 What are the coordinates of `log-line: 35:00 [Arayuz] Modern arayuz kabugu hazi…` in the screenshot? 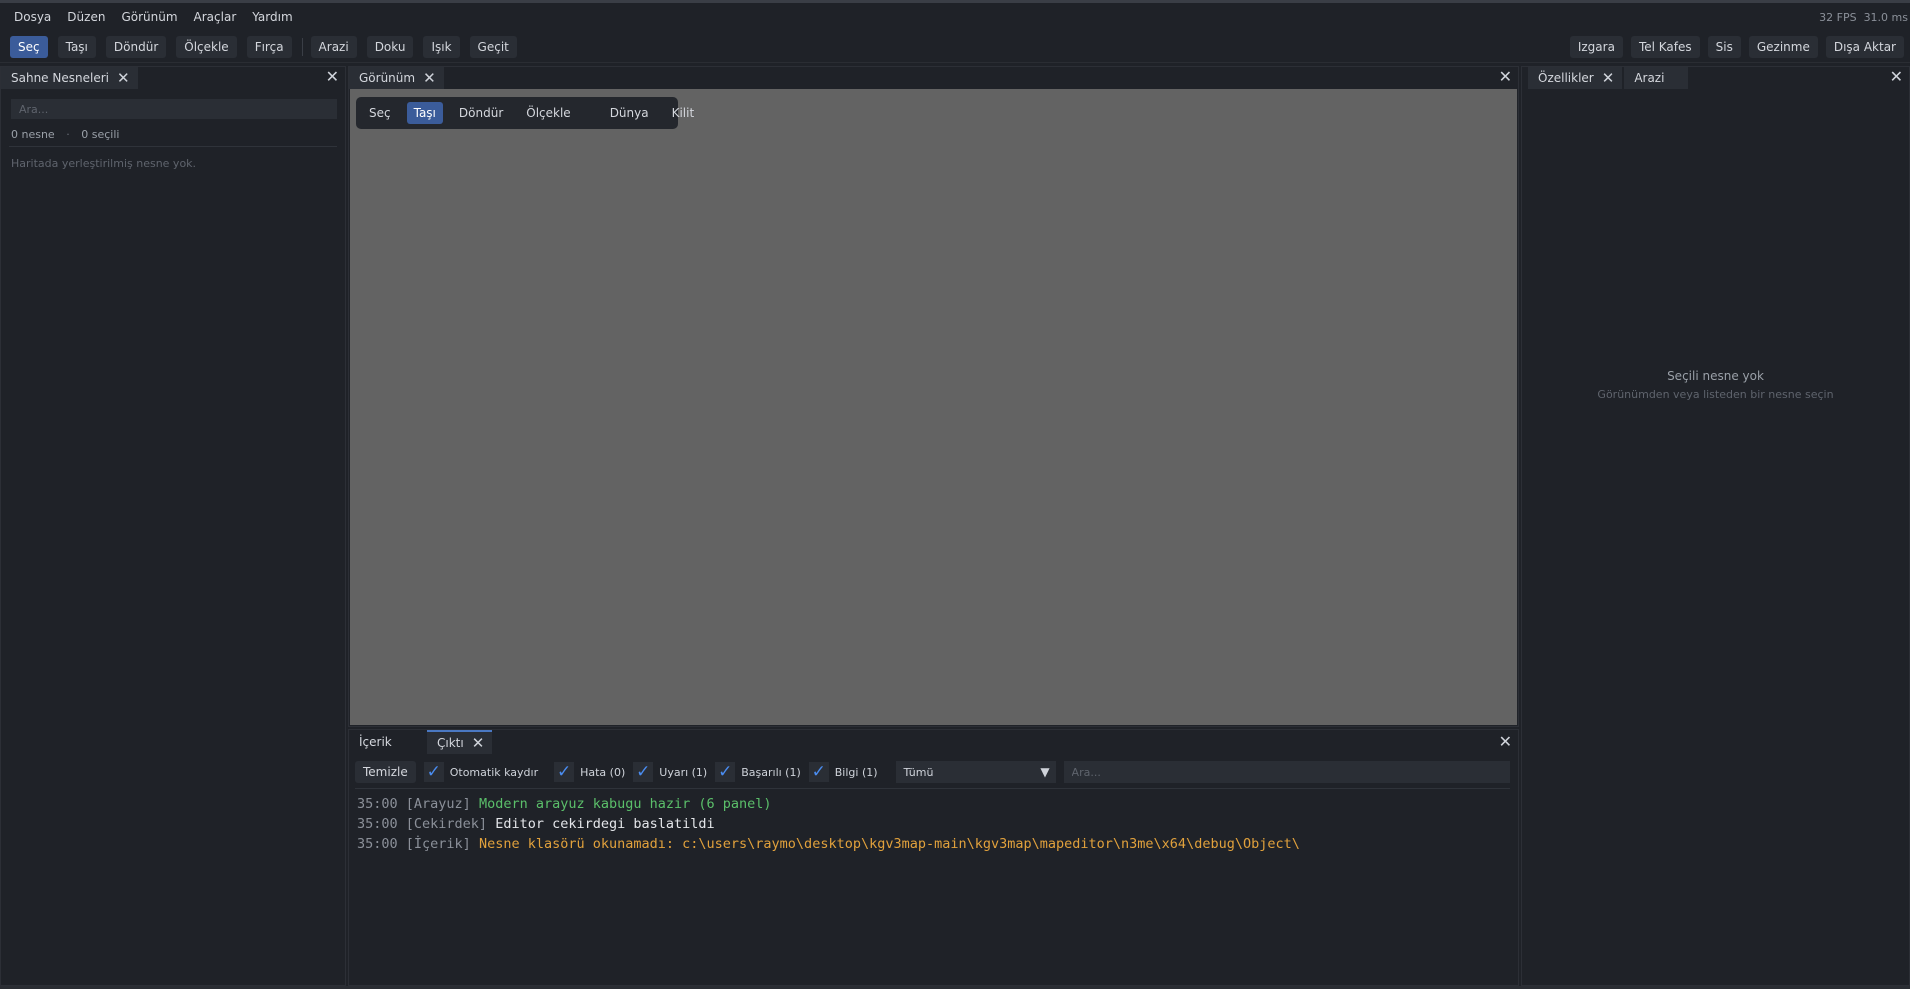 It's located at (828, 804).